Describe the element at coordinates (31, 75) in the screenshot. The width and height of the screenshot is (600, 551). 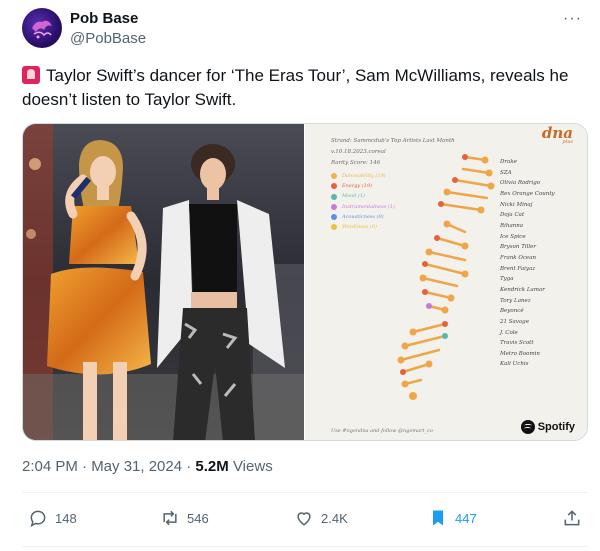
I see `rotating-light-icon` at that location.